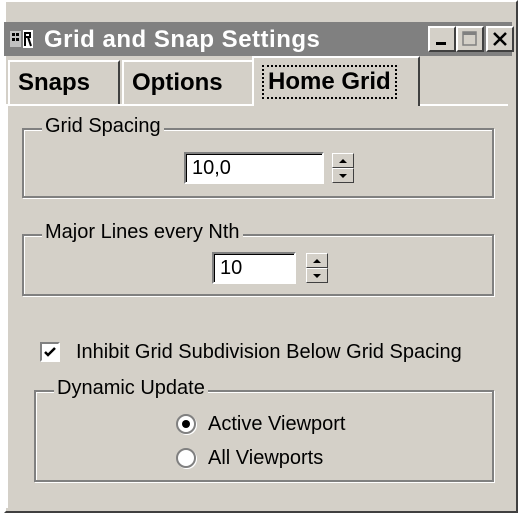 This screenshot has height=513, width=518. What do you see at coordinates (441, 43) in the screenshot?
I see `minimize-icon` at bounding box center [441, 43].